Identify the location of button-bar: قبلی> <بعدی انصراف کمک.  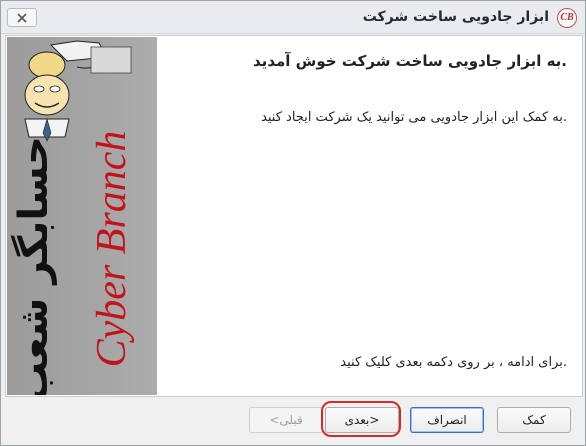
(293, 421).